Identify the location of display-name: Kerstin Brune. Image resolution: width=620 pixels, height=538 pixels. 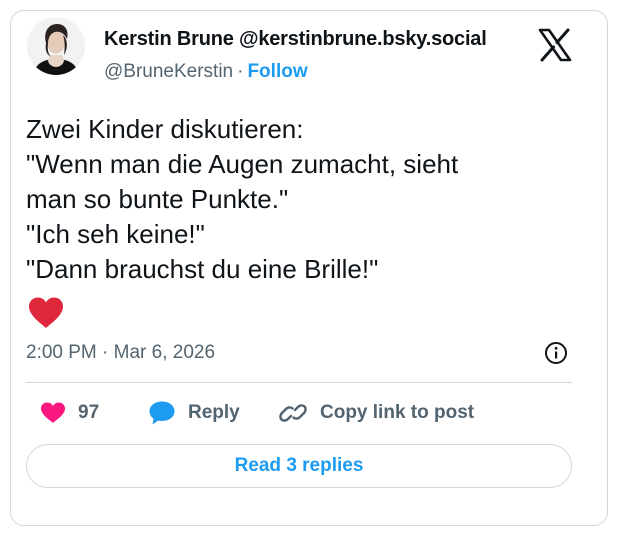
(169, 39).